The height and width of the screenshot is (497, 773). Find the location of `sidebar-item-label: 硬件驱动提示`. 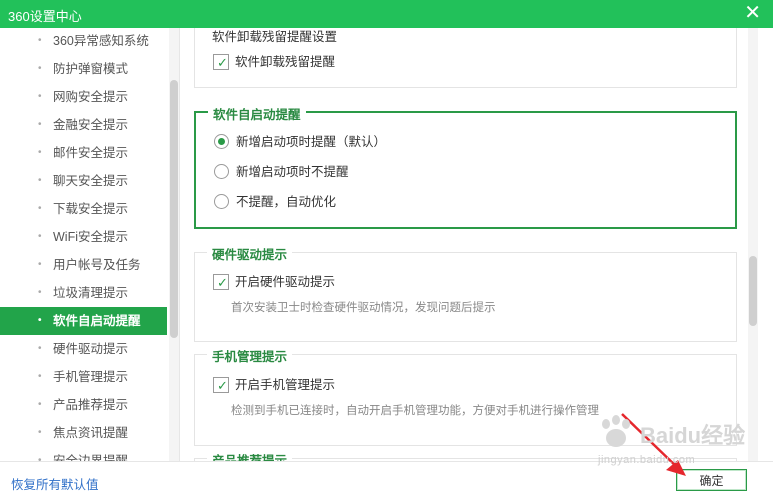

sidebar-item-label: 硬件驱动提示 is located at coordinates (91, 349).